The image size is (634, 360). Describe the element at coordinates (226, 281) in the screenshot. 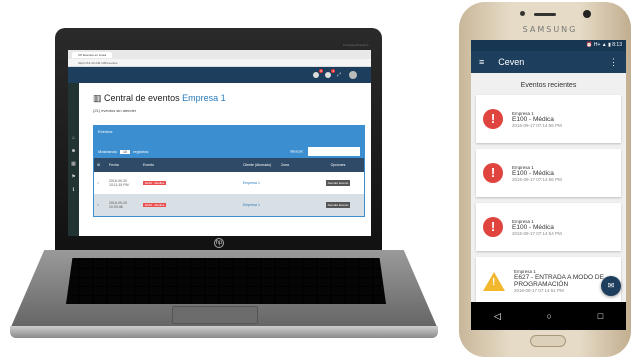

I see `keyboard` at that location.